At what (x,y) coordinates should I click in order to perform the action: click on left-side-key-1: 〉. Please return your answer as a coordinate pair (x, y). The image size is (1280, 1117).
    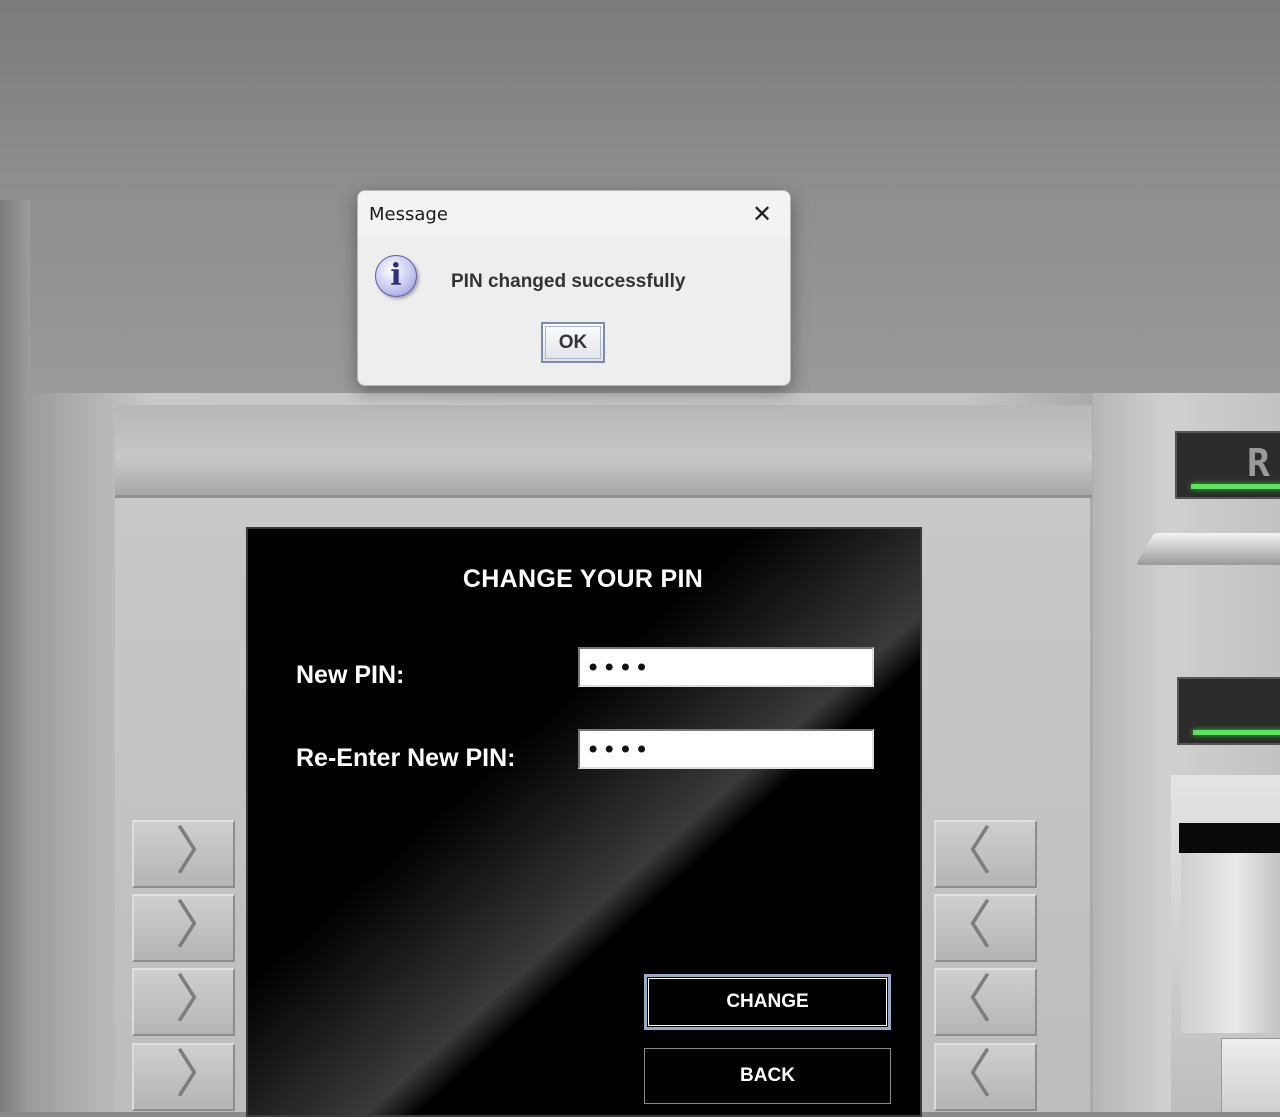
    Looking at the image, I should click on (183, 854).